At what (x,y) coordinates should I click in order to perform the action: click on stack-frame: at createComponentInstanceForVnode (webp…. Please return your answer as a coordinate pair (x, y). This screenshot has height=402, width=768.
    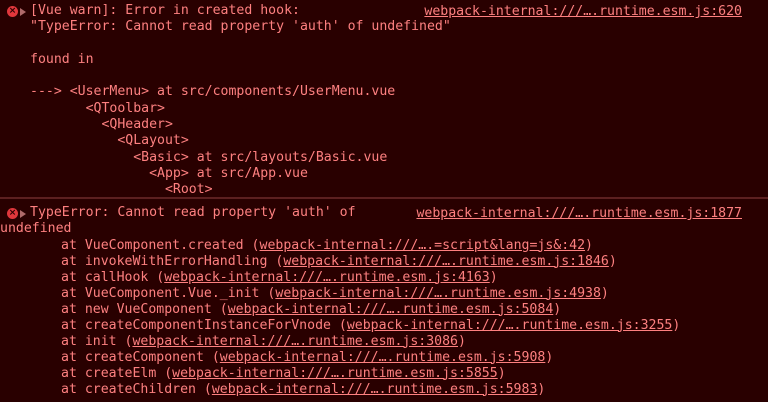
    Looking at the image, I should click on (386, 326).